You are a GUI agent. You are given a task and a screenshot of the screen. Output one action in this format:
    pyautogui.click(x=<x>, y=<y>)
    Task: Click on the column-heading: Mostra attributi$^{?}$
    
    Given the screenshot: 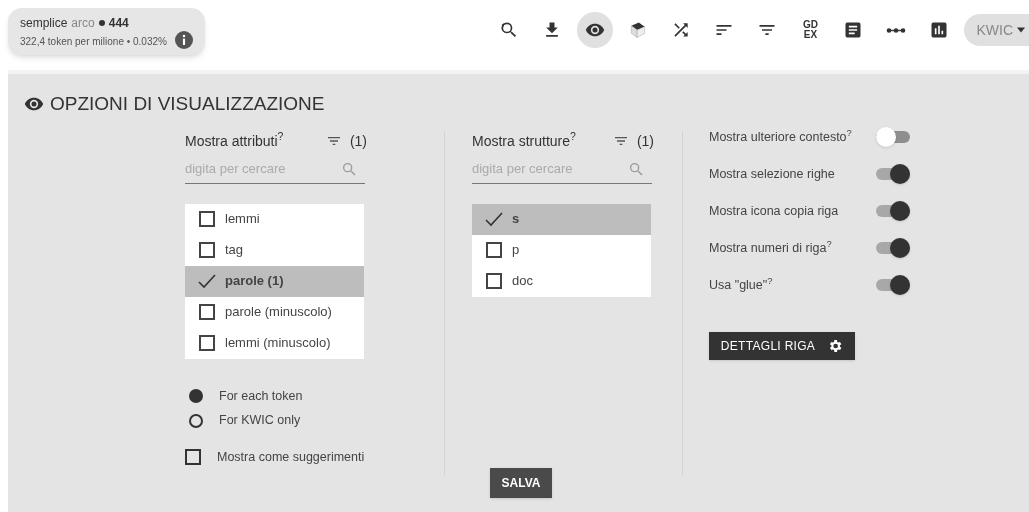 What is the action you would take?
    pyautogui.click(x=234, y=140)
    